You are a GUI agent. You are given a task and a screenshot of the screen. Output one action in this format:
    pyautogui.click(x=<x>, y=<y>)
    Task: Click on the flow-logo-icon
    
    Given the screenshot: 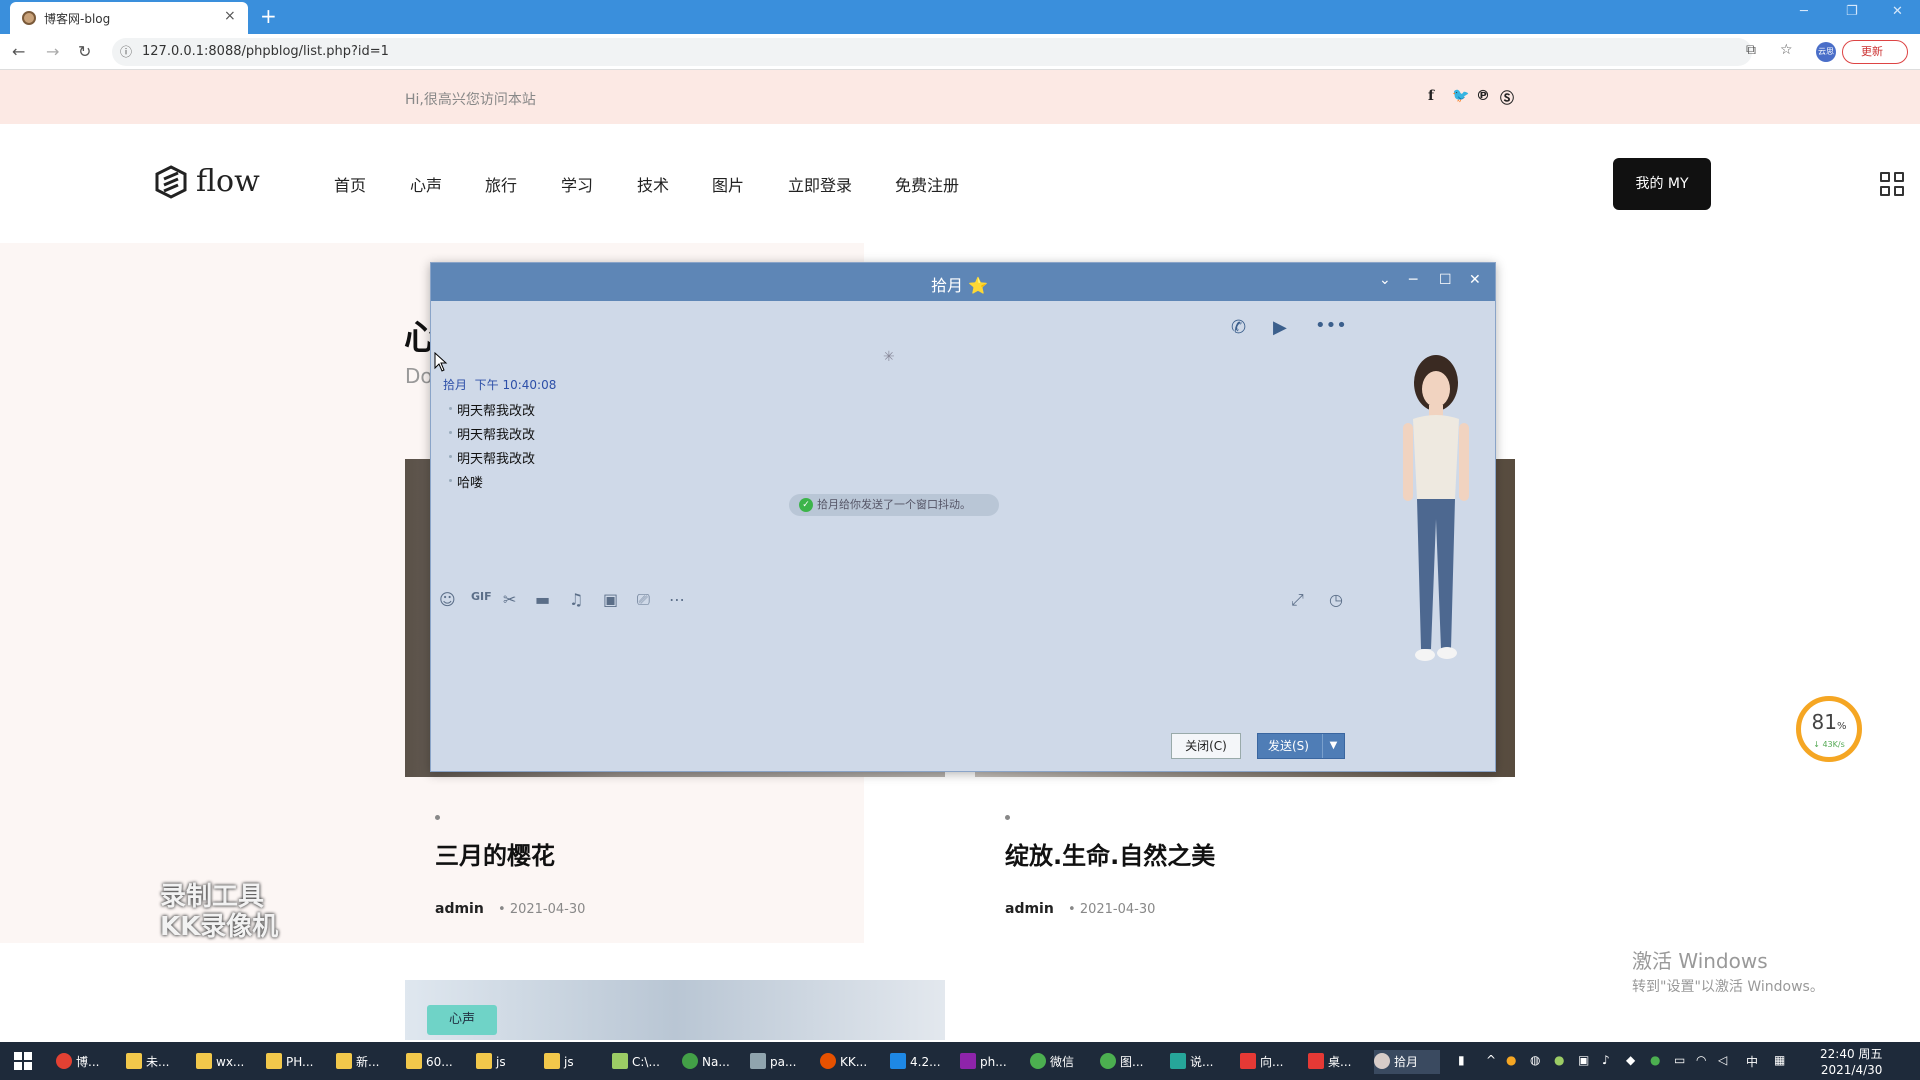 What is the action you would take?
    pyautogui.click(x=171, y=182)
    